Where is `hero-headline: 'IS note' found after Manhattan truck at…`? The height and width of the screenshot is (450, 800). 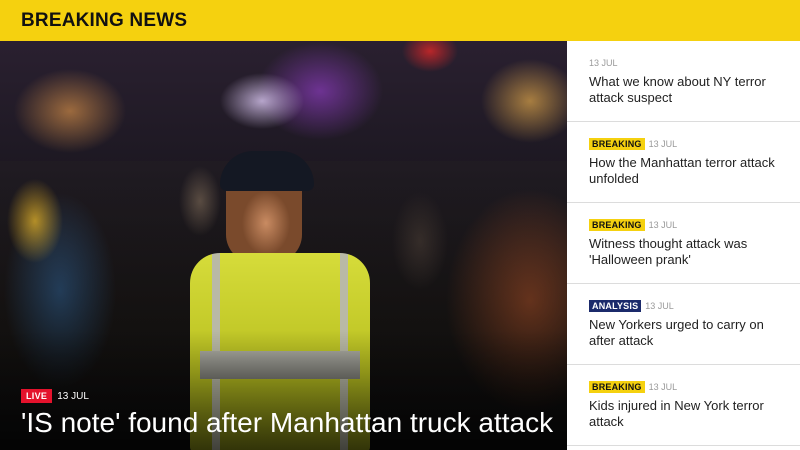
hero-headline: 'IS note' found after Manhattan truck at… is located at coordinates (291, 423).